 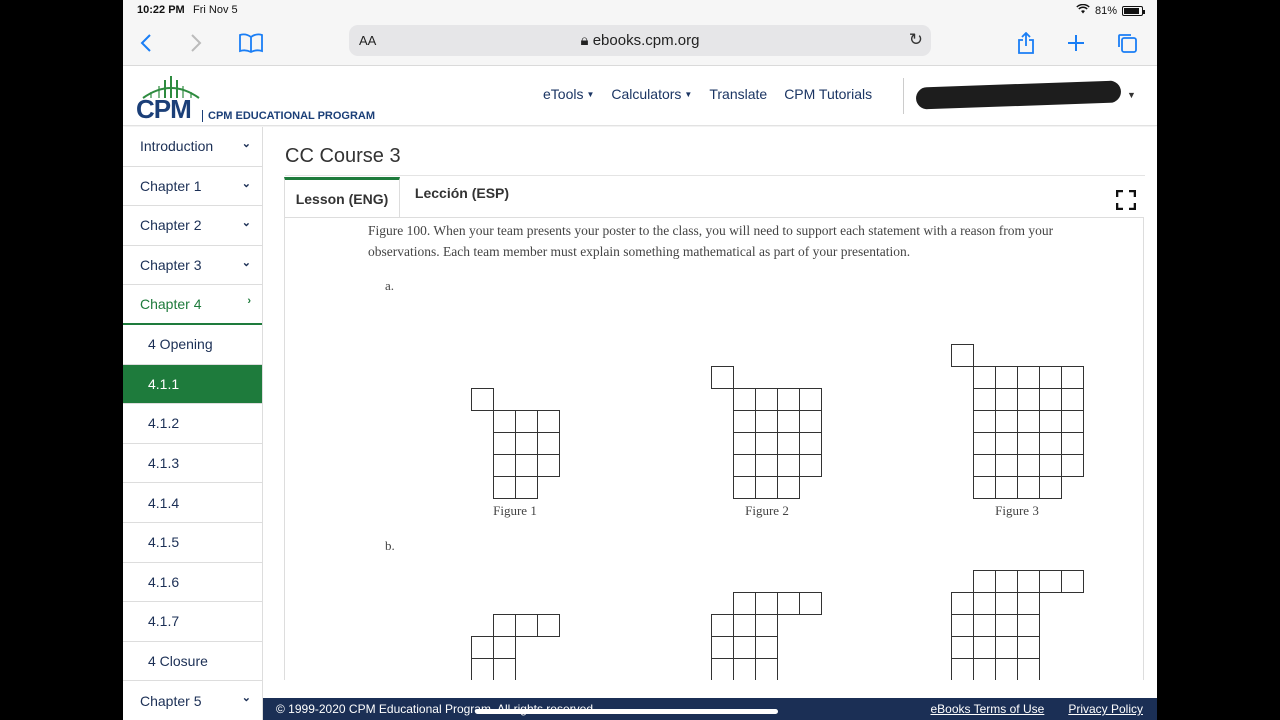 I want to click on sidebar-item-chapter-2: Chapter 2 ⌄, so click(x=192, y=226).